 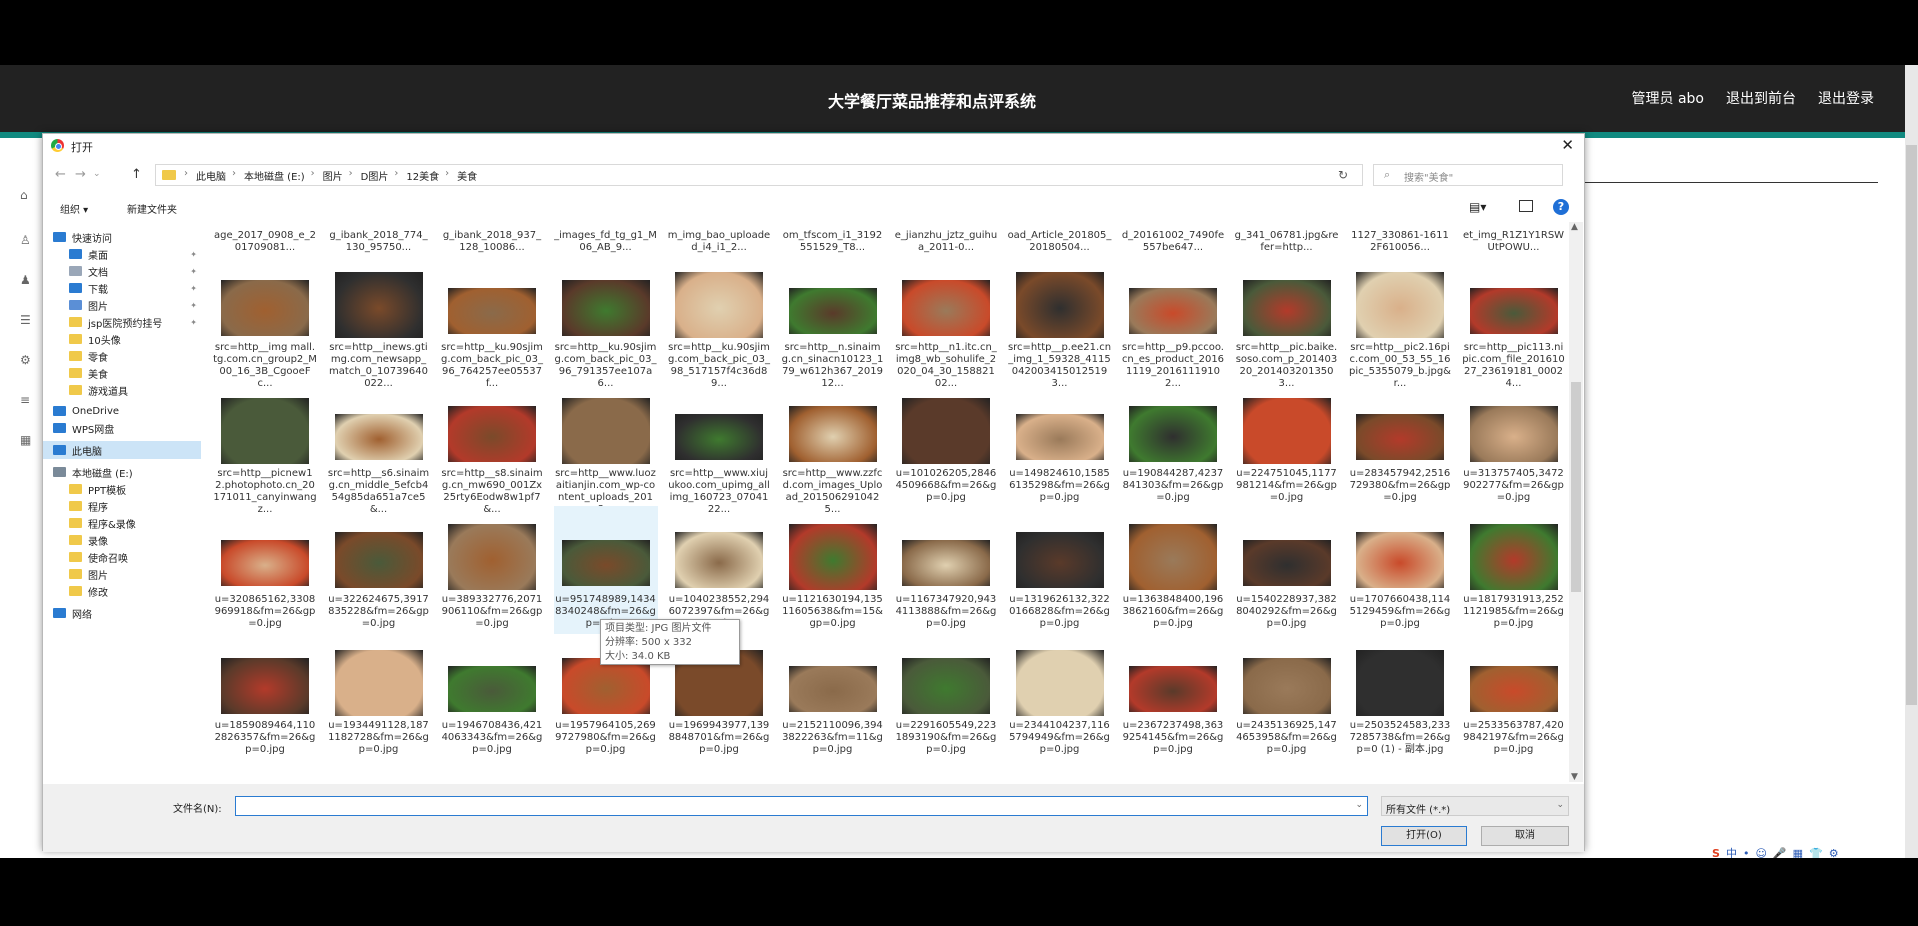 I want to click on refresh-icon: ↻, so click(x=1343, y=175).